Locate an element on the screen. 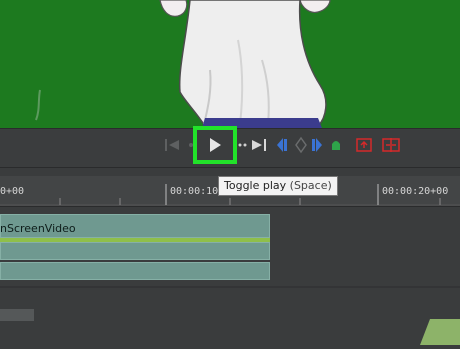 This screenshot has width=460, height=349. diamond-icon is located at coordinates (301, 145).